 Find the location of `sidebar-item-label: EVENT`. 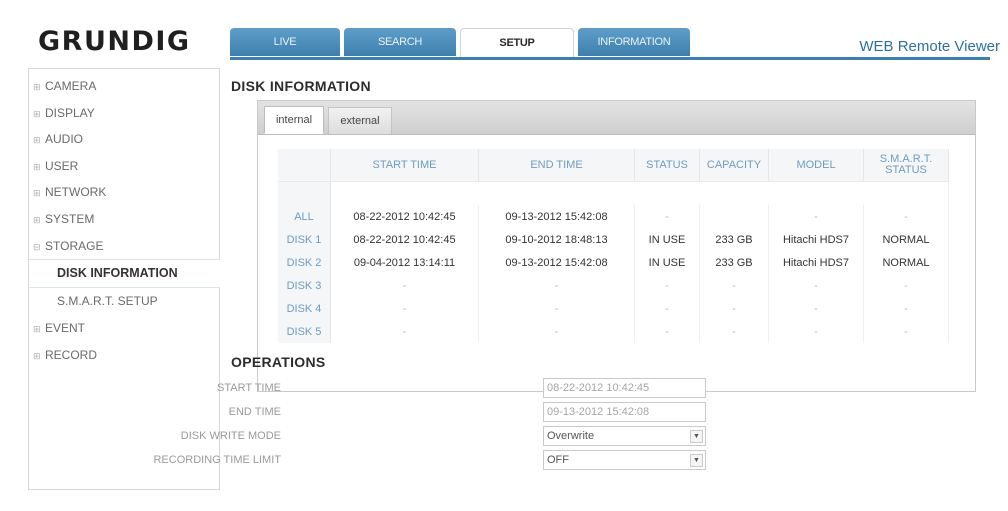

sidebar-item-label: EVENT is located at coordinates (65, 328).